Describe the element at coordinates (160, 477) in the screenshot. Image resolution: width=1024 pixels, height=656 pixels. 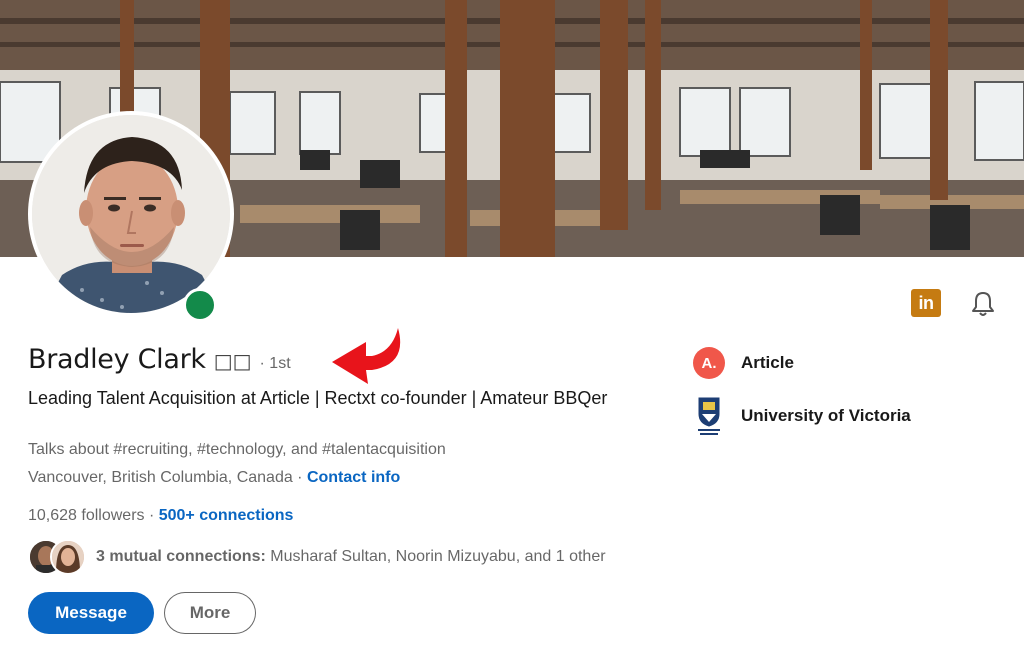
I see `profile-location: Vancouver, British Columbia, Canada` at that location.